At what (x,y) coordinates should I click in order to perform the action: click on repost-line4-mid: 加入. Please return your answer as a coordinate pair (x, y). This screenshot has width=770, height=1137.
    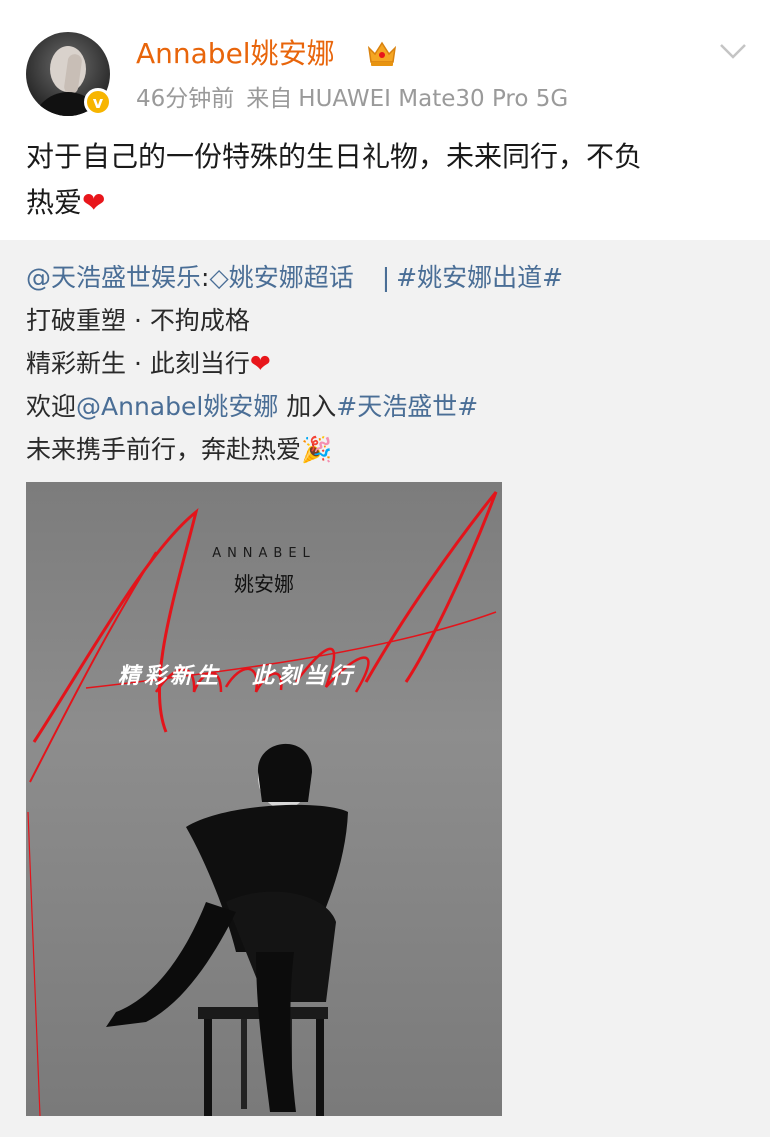
    Looking at the image, I should click on (307, 406).